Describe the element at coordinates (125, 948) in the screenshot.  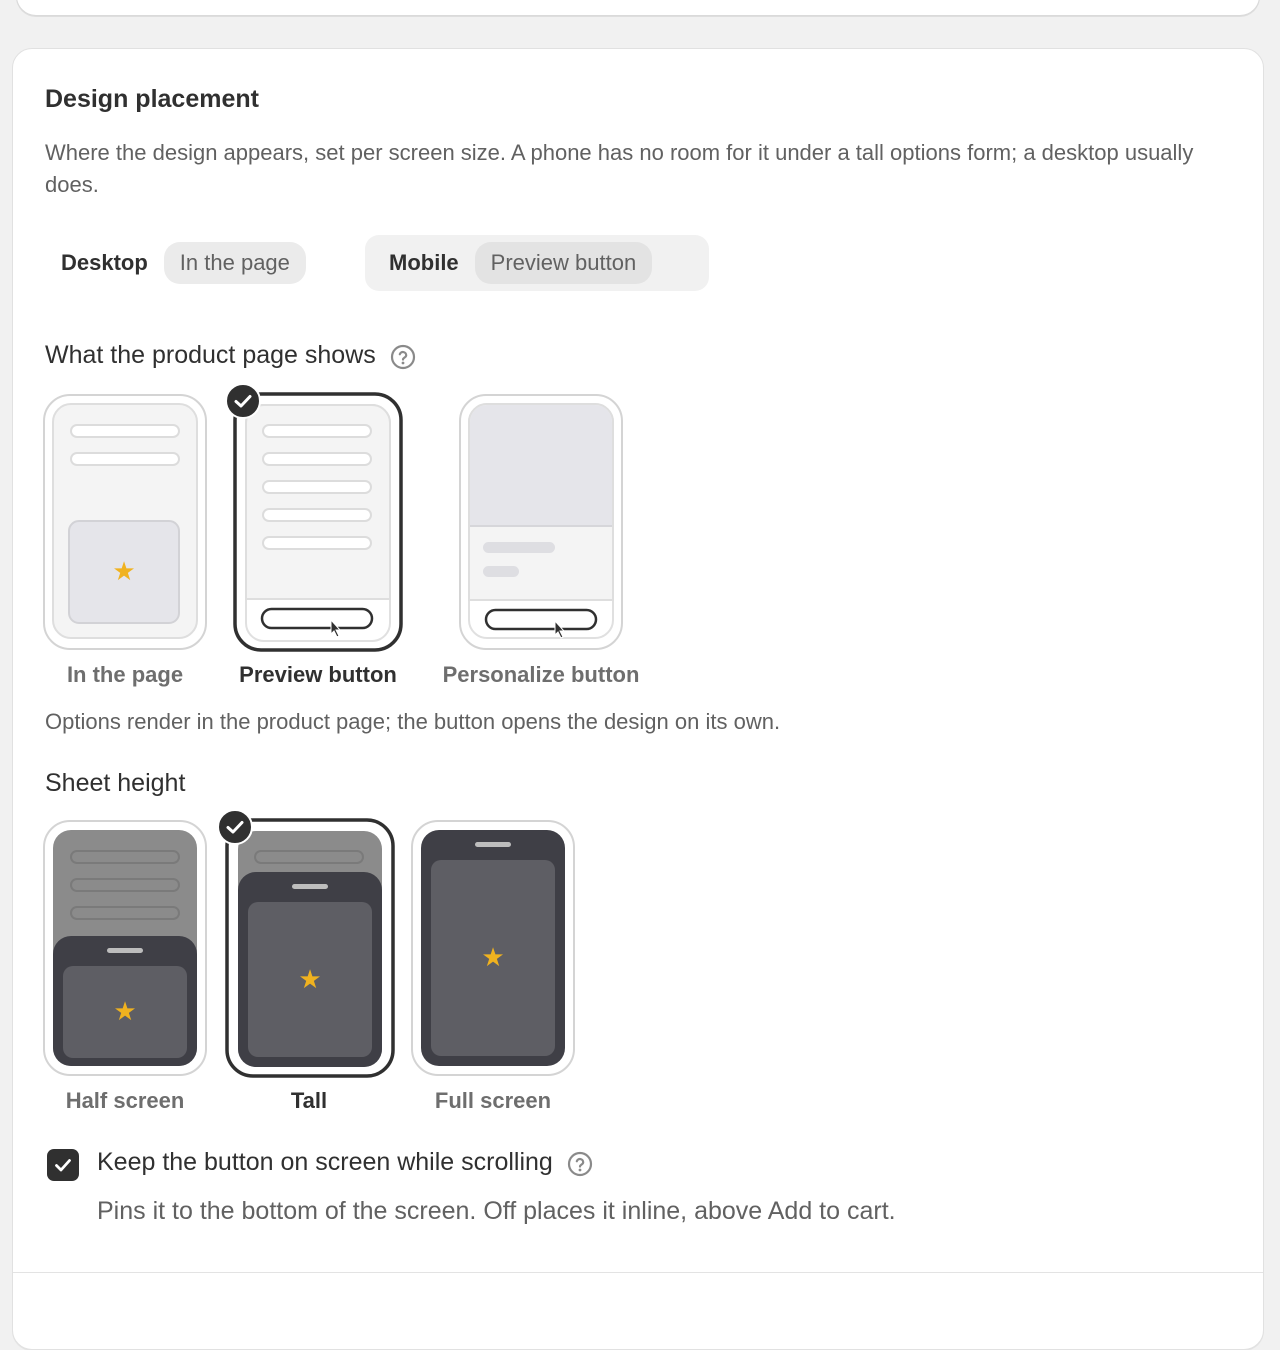
I see `option-half-screen: ★` at that location.